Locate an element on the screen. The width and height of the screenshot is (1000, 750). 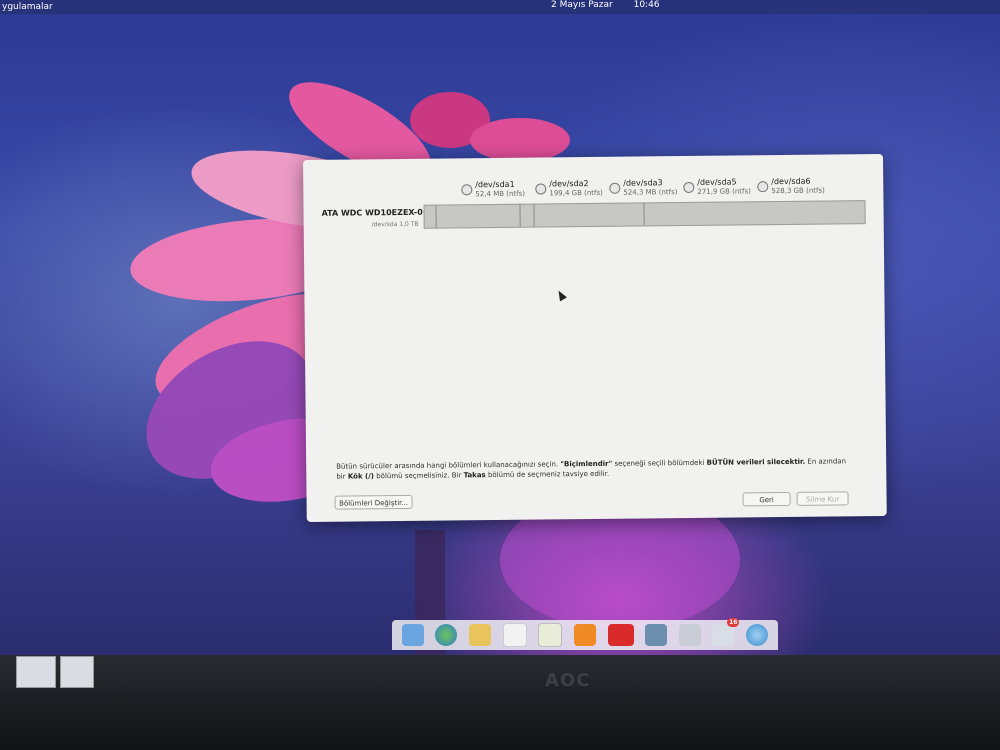
install-button: Silme Kur is located at coordinates (822, 498).